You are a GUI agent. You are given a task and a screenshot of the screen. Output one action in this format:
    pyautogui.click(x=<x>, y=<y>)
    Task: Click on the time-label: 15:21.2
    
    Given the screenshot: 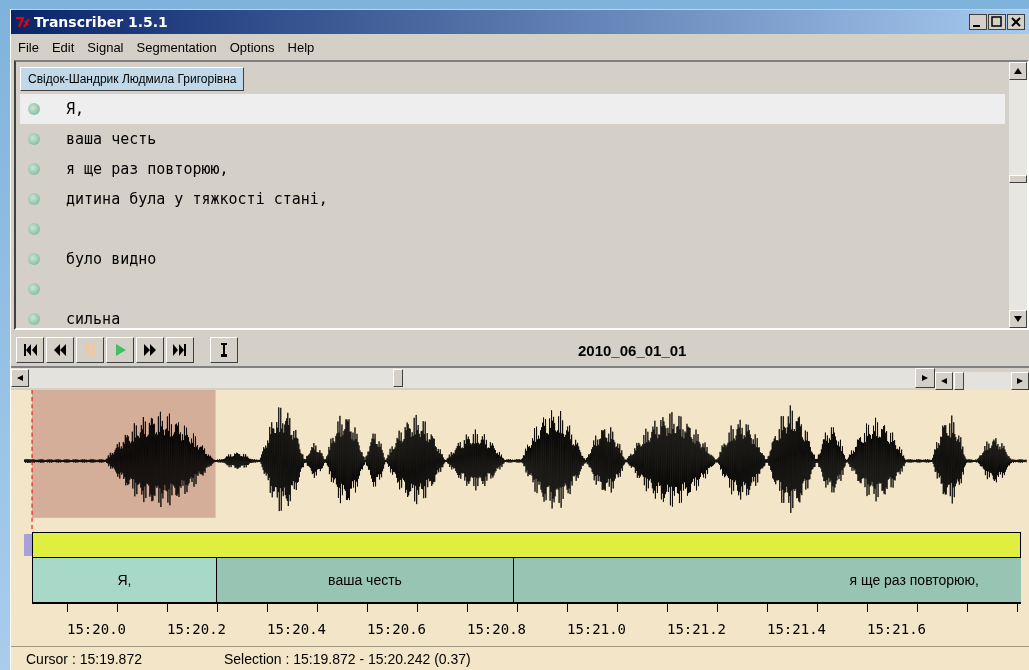 What is the action you would take?
    pyautogui.click(x=697, y=629)
    